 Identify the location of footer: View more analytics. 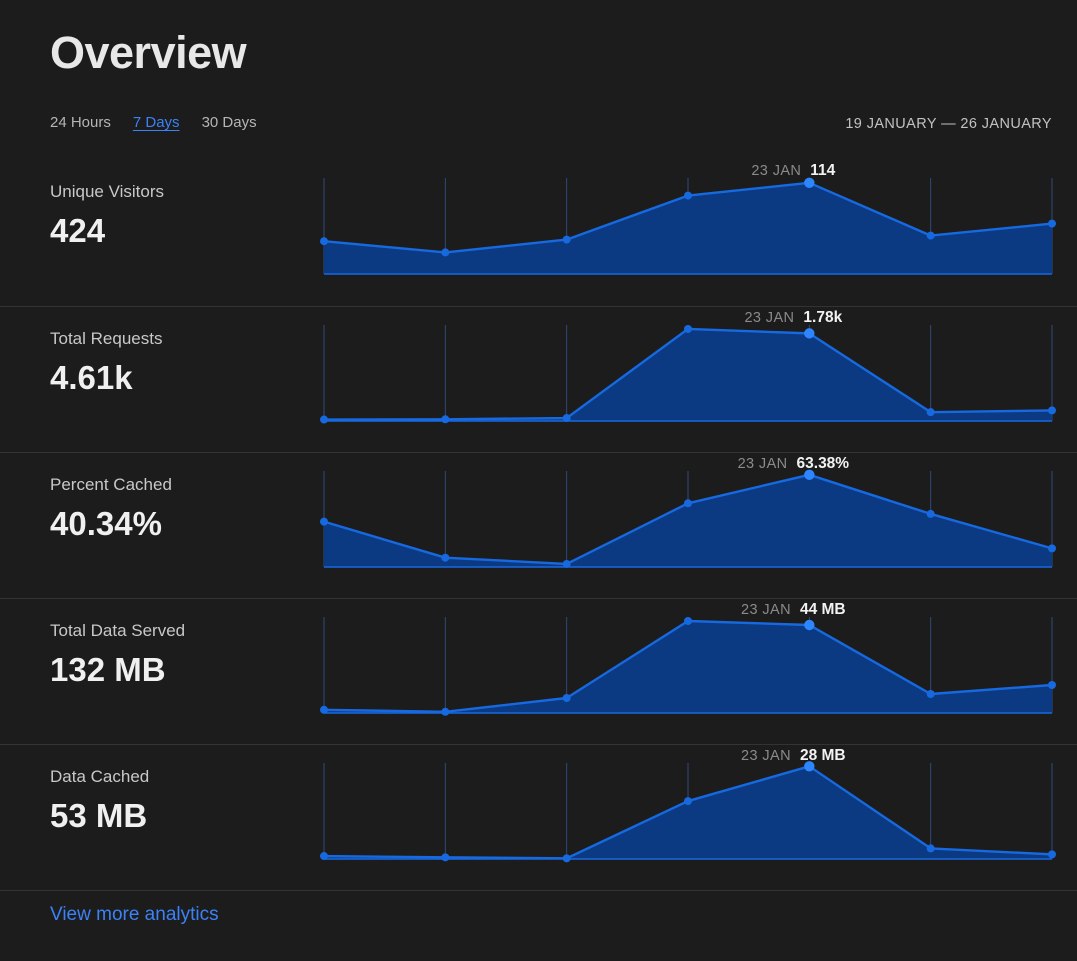
(538, 907).